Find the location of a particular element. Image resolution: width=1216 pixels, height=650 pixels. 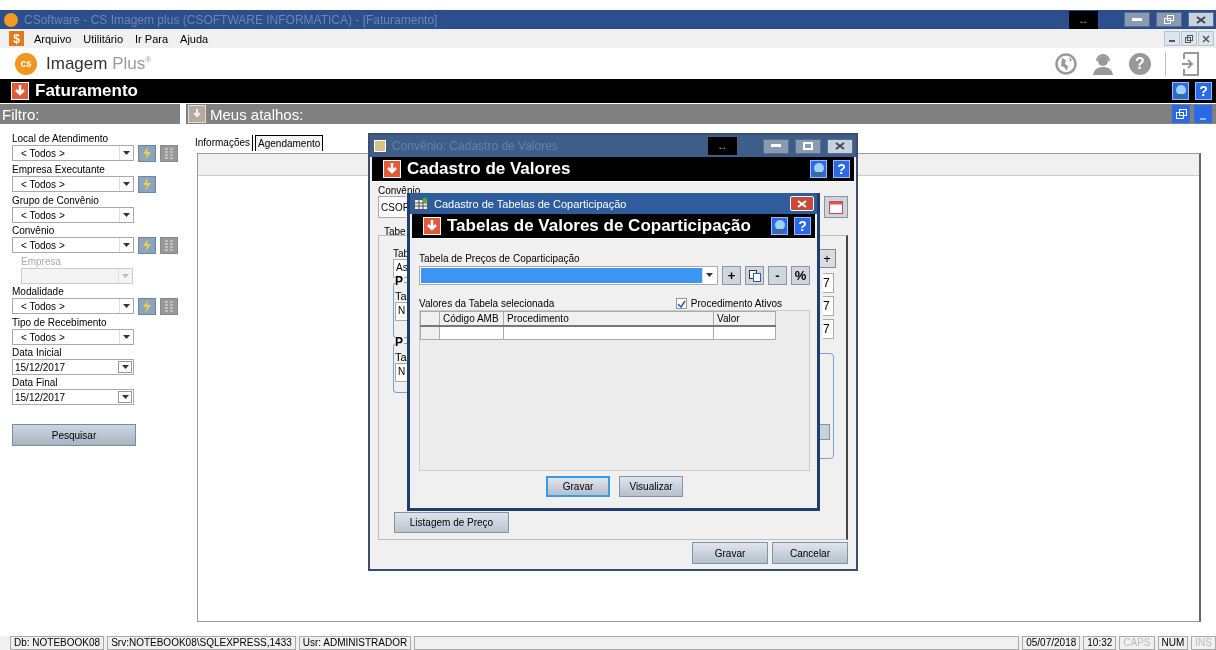

copy-icon is located at coordinates (754, 275).